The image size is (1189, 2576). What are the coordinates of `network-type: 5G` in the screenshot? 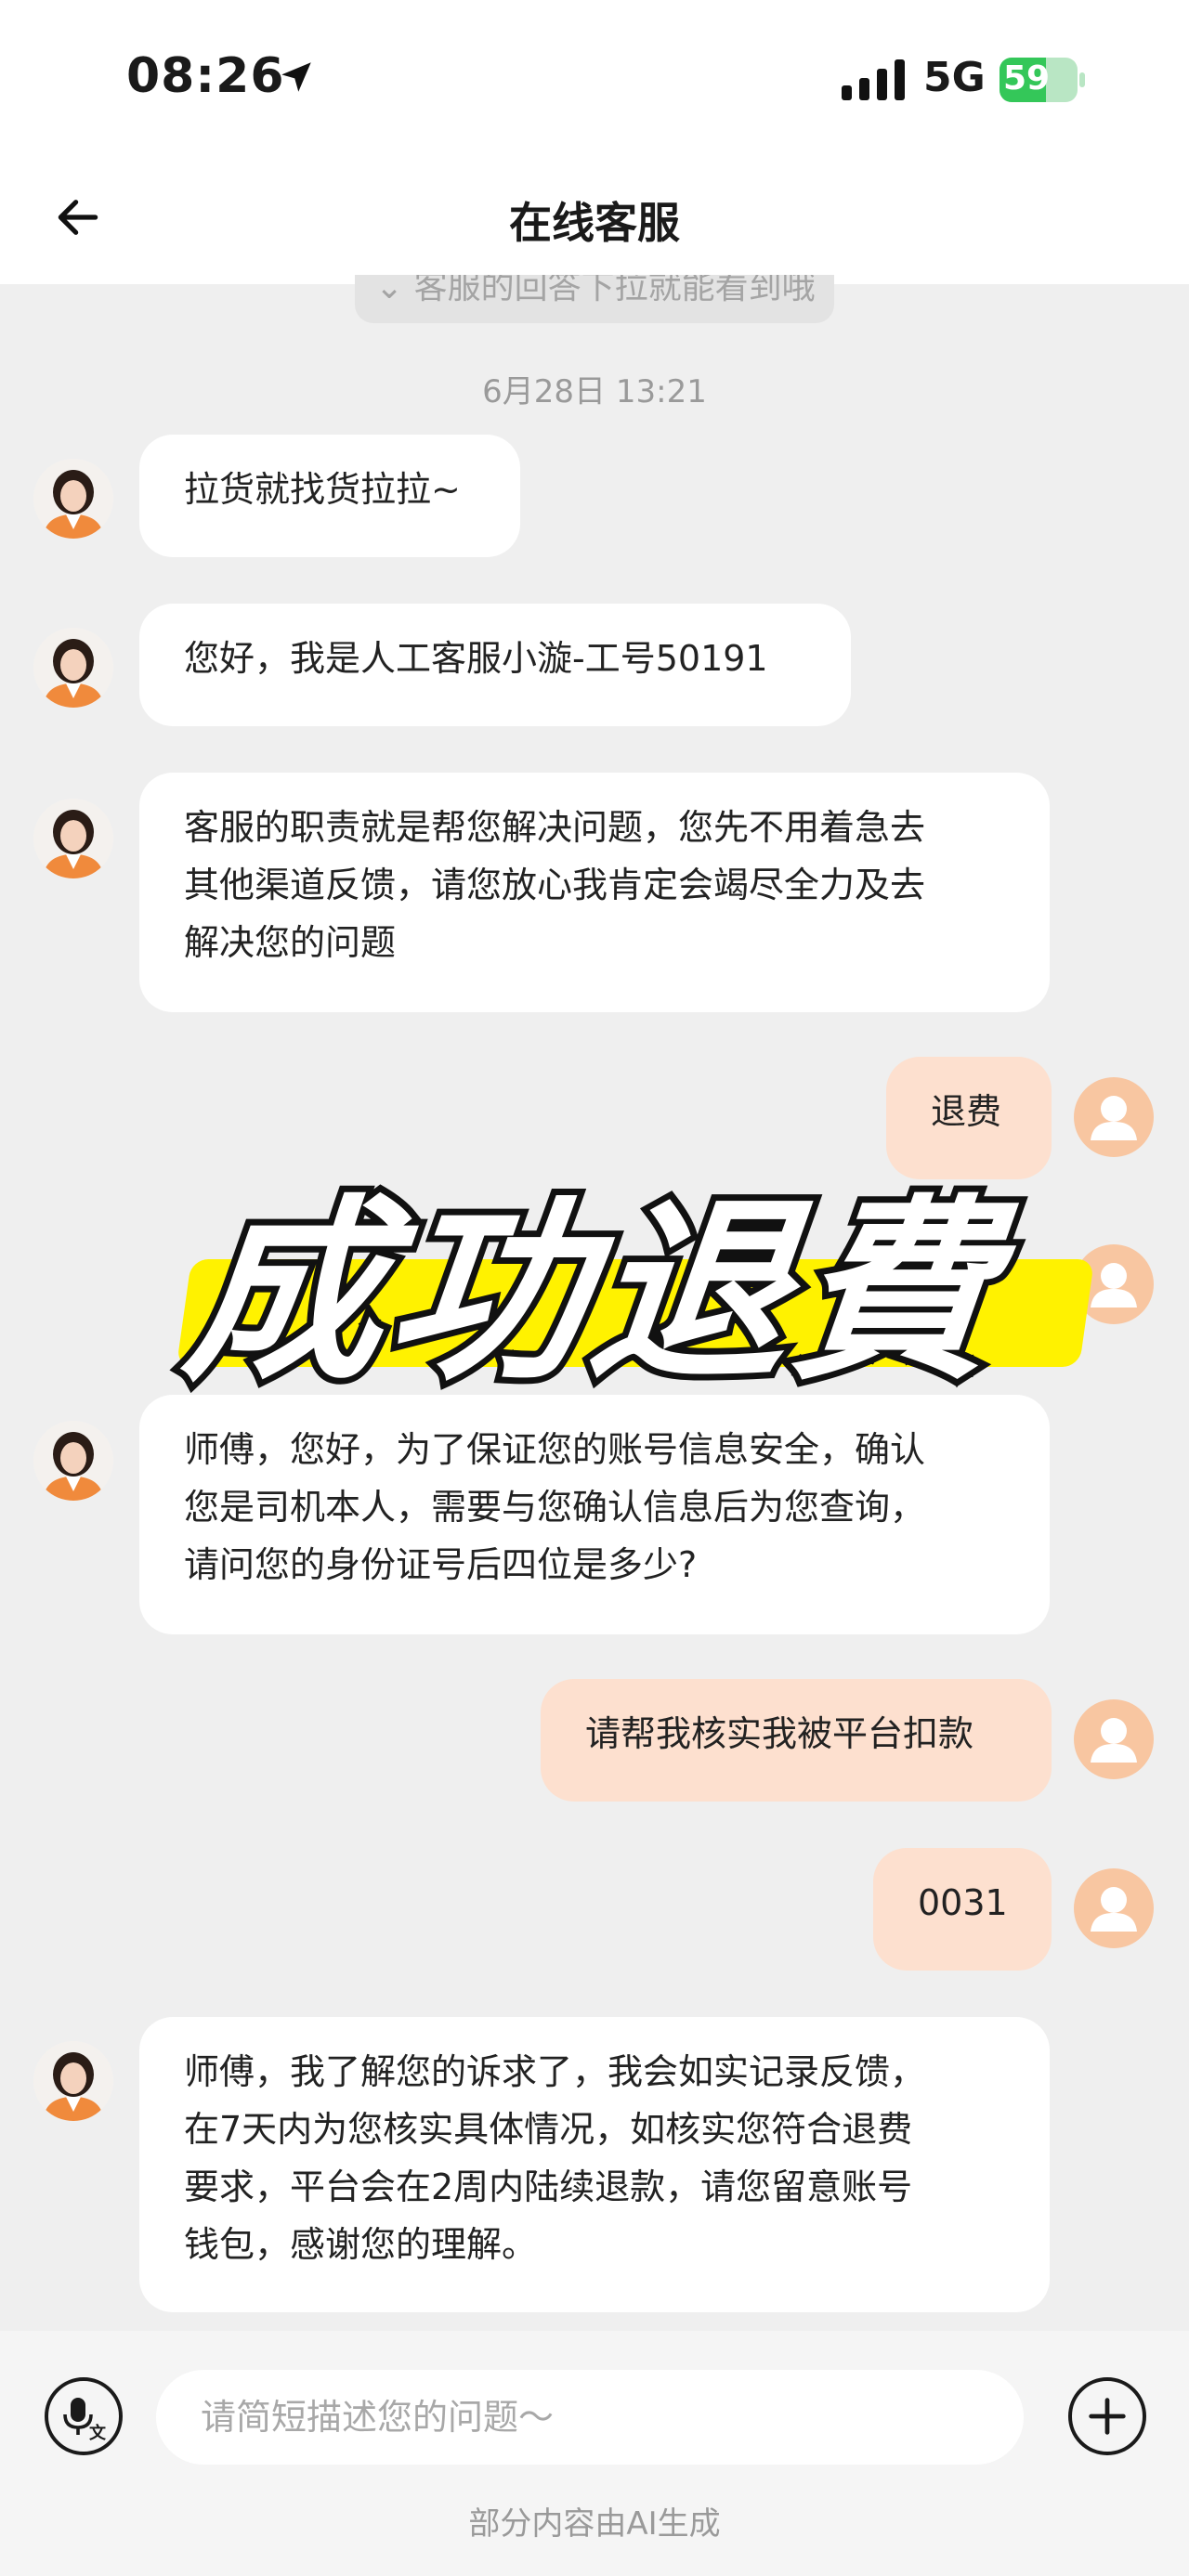 It's located at (955, 78).